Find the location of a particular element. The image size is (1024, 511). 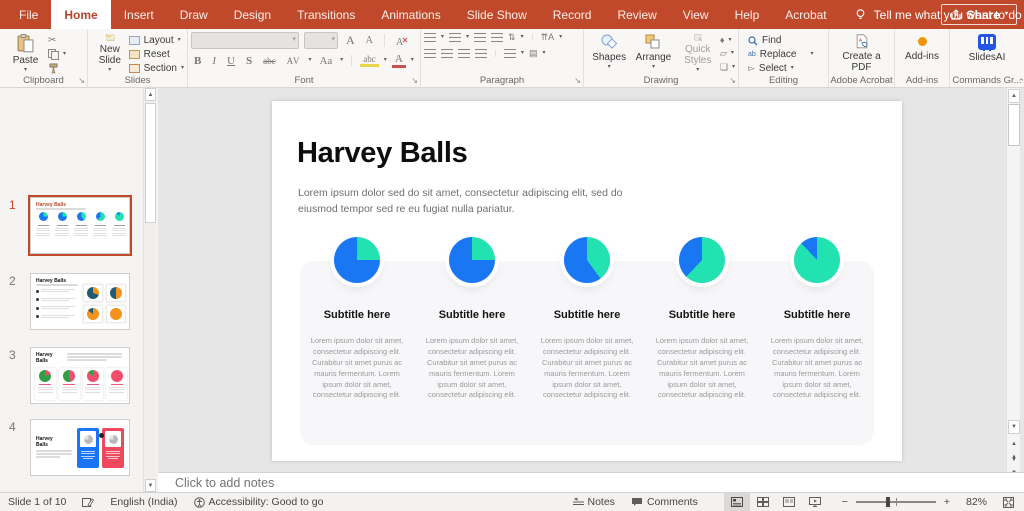

smartart-icon: ▤ is located at coordinates (533, 53).